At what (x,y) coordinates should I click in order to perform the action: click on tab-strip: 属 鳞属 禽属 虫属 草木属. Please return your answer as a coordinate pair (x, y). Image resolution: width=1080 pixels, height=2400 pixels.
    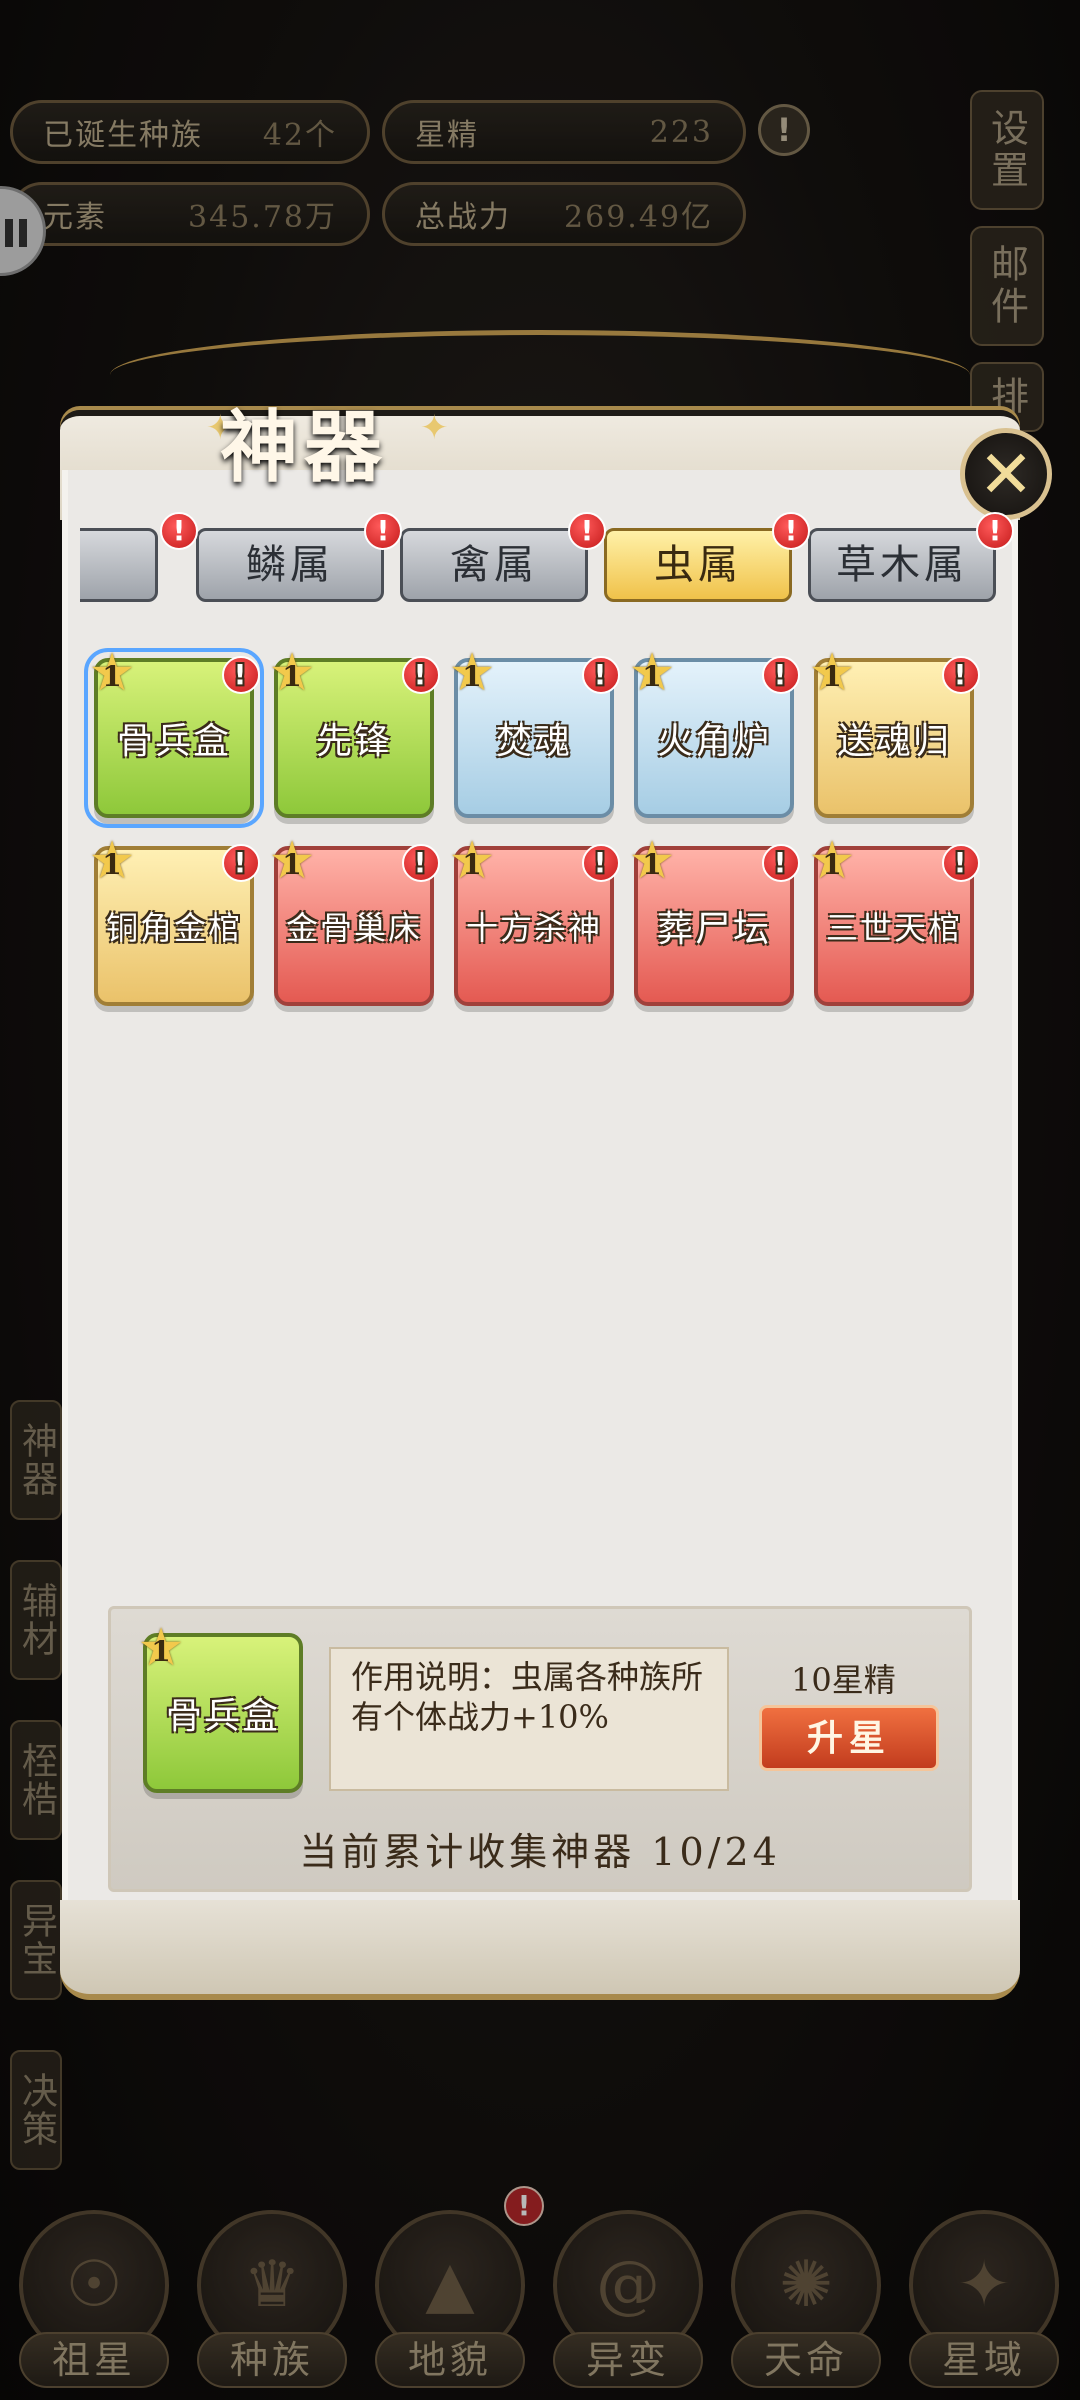
    Looking at the image, I should click on (540, 565).